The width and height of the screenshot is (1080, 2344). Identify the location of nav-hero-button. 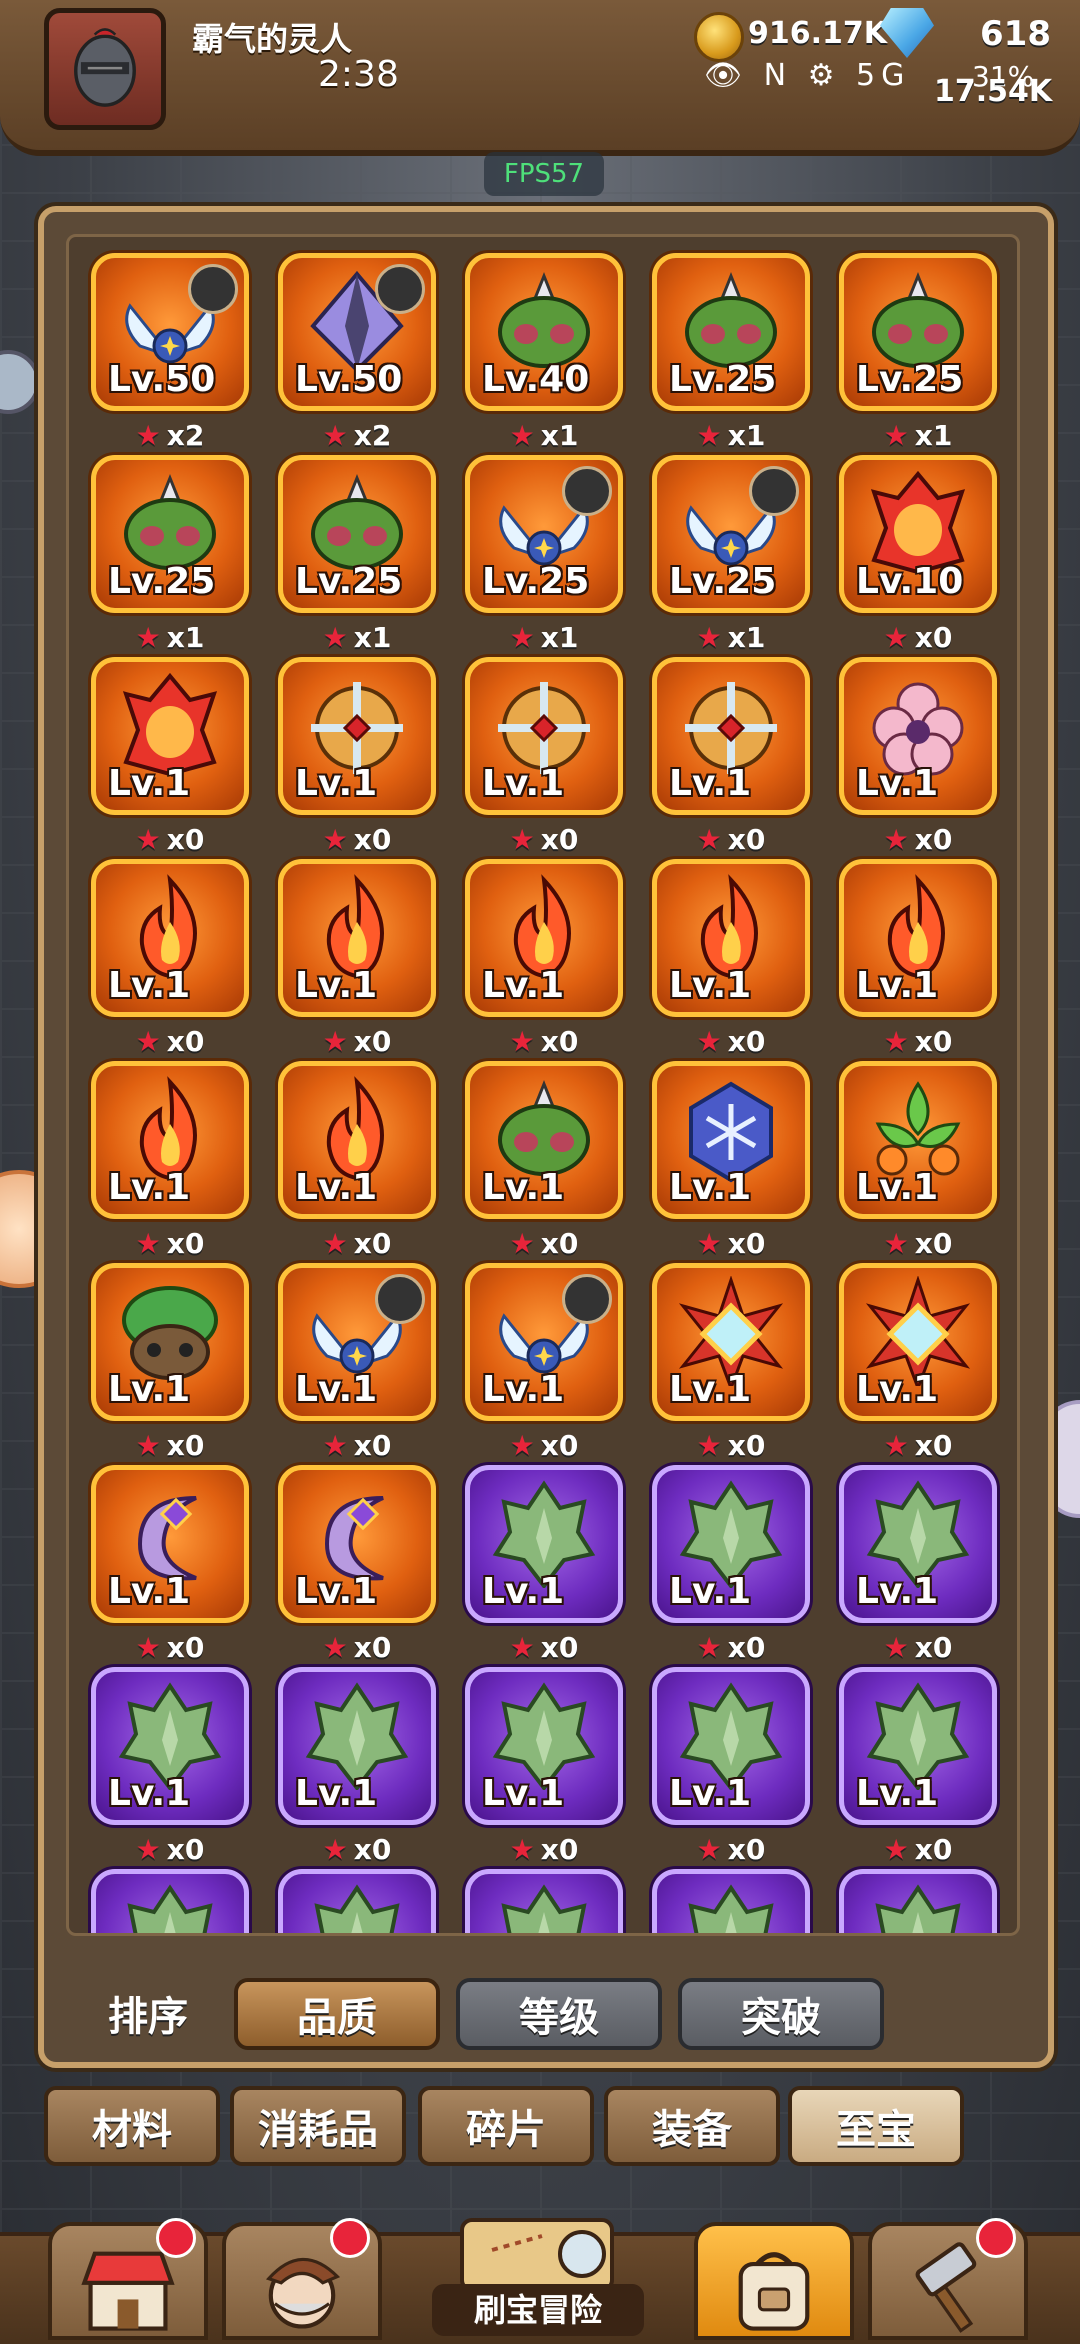
(302, 2279).